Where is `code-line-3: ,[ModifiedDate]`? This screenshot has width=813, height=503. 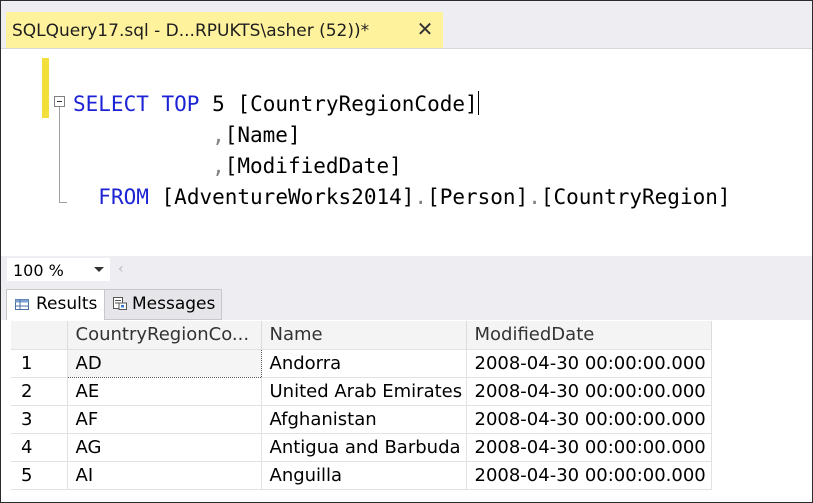
code-line-3: ,[ModifiedDate] is located at coordinates (275, 166).